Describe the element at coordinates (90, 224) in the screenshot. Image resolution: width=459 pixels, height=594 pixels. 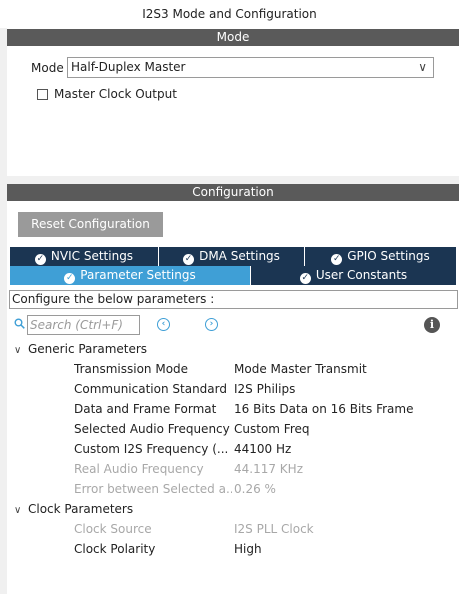
I see `reset-configuration-button: Reset Configuration` at that location.